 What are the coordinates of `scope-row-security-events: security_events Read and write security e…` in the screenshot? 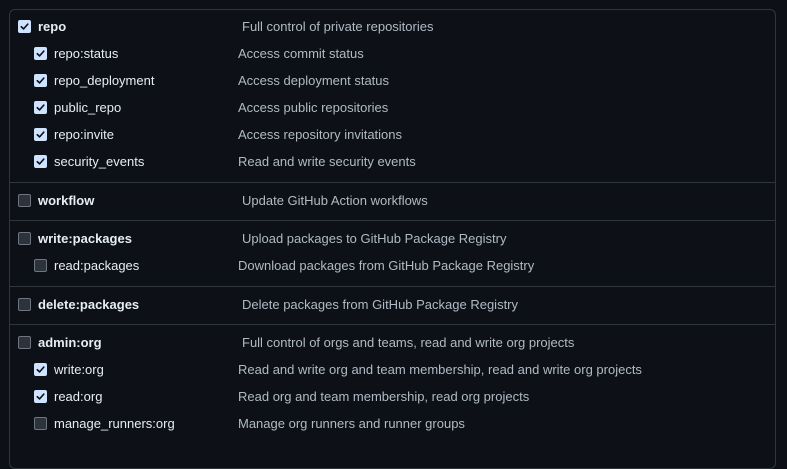 It's located at (392, 162).